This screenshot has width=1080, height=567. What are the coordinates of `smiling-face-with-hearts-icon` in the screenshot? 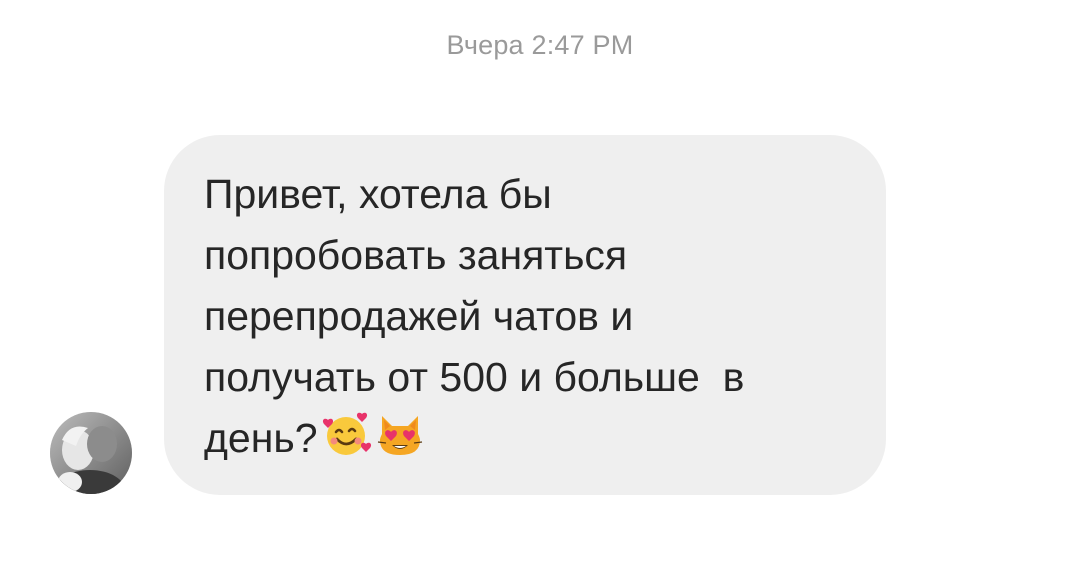 It's located at (347, 435).